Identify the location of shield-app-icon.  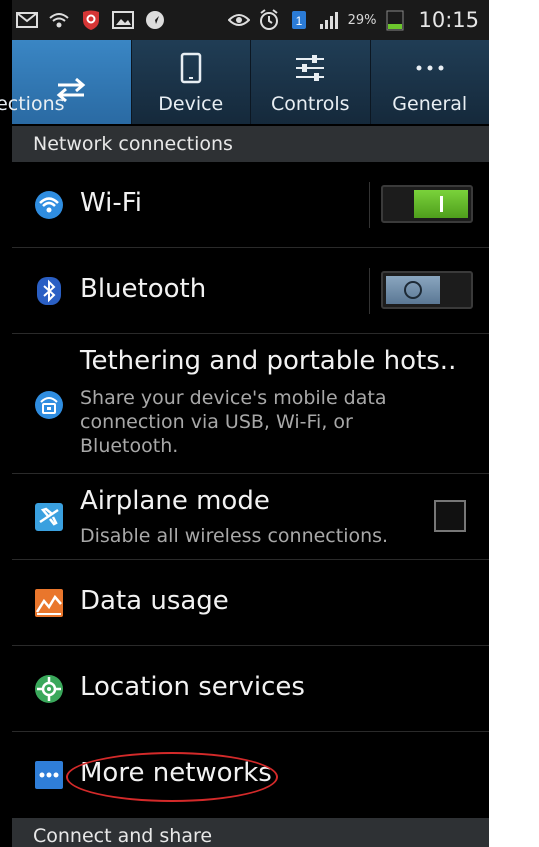
(91, 20).